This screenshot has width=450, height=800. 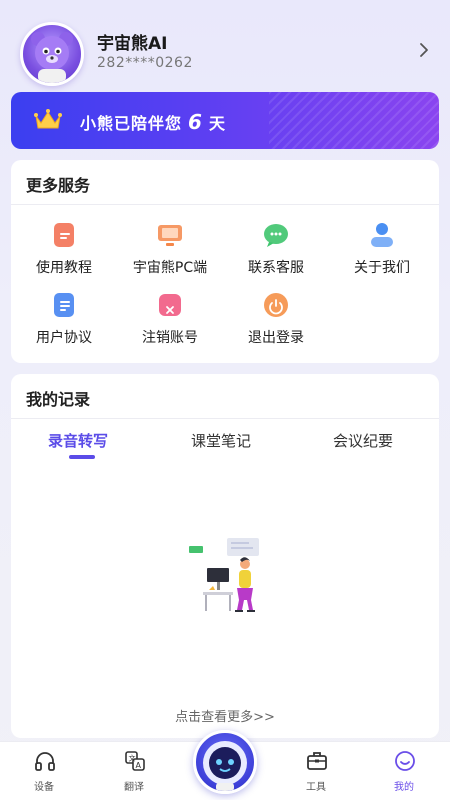 I want to click on records-title: 我的记录, so click(x=58, y=399).